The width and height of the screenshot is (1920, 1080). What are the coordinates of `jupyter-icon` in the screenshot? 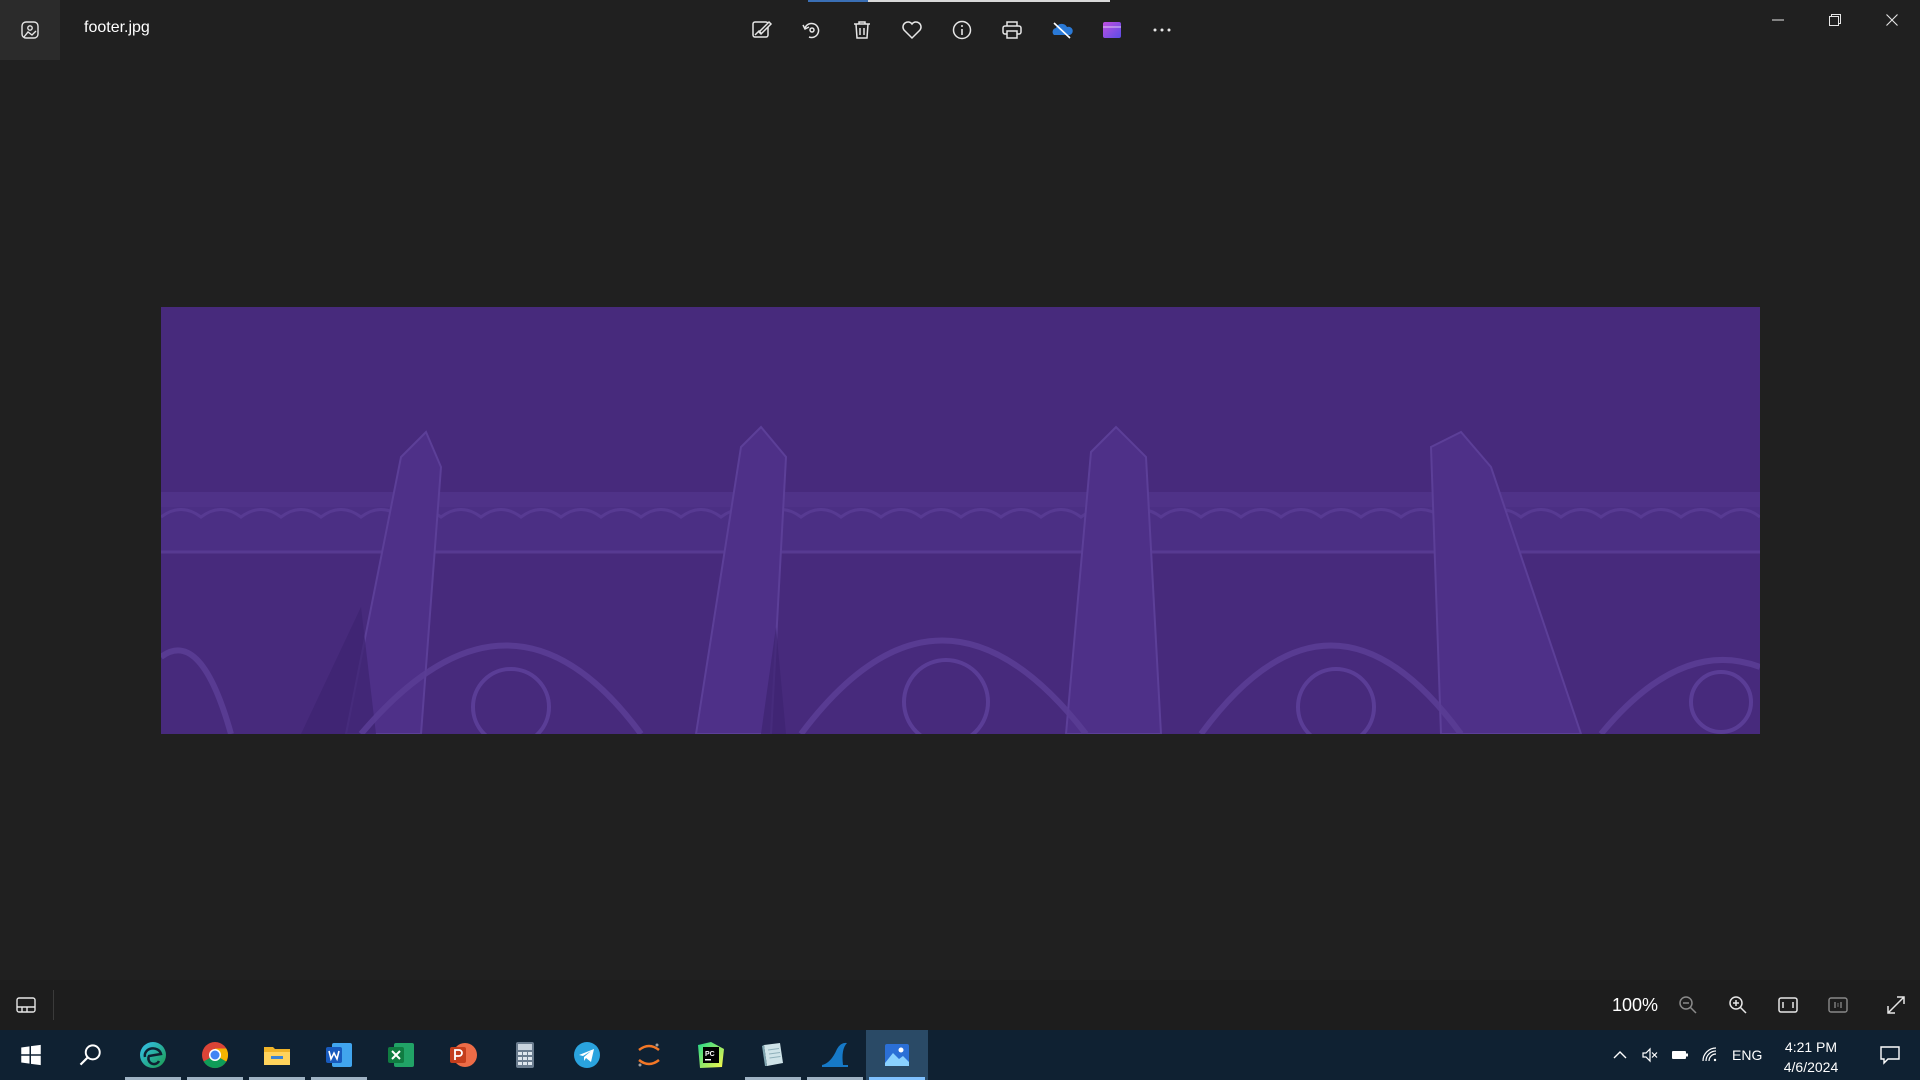 It's located at (649, 1055).